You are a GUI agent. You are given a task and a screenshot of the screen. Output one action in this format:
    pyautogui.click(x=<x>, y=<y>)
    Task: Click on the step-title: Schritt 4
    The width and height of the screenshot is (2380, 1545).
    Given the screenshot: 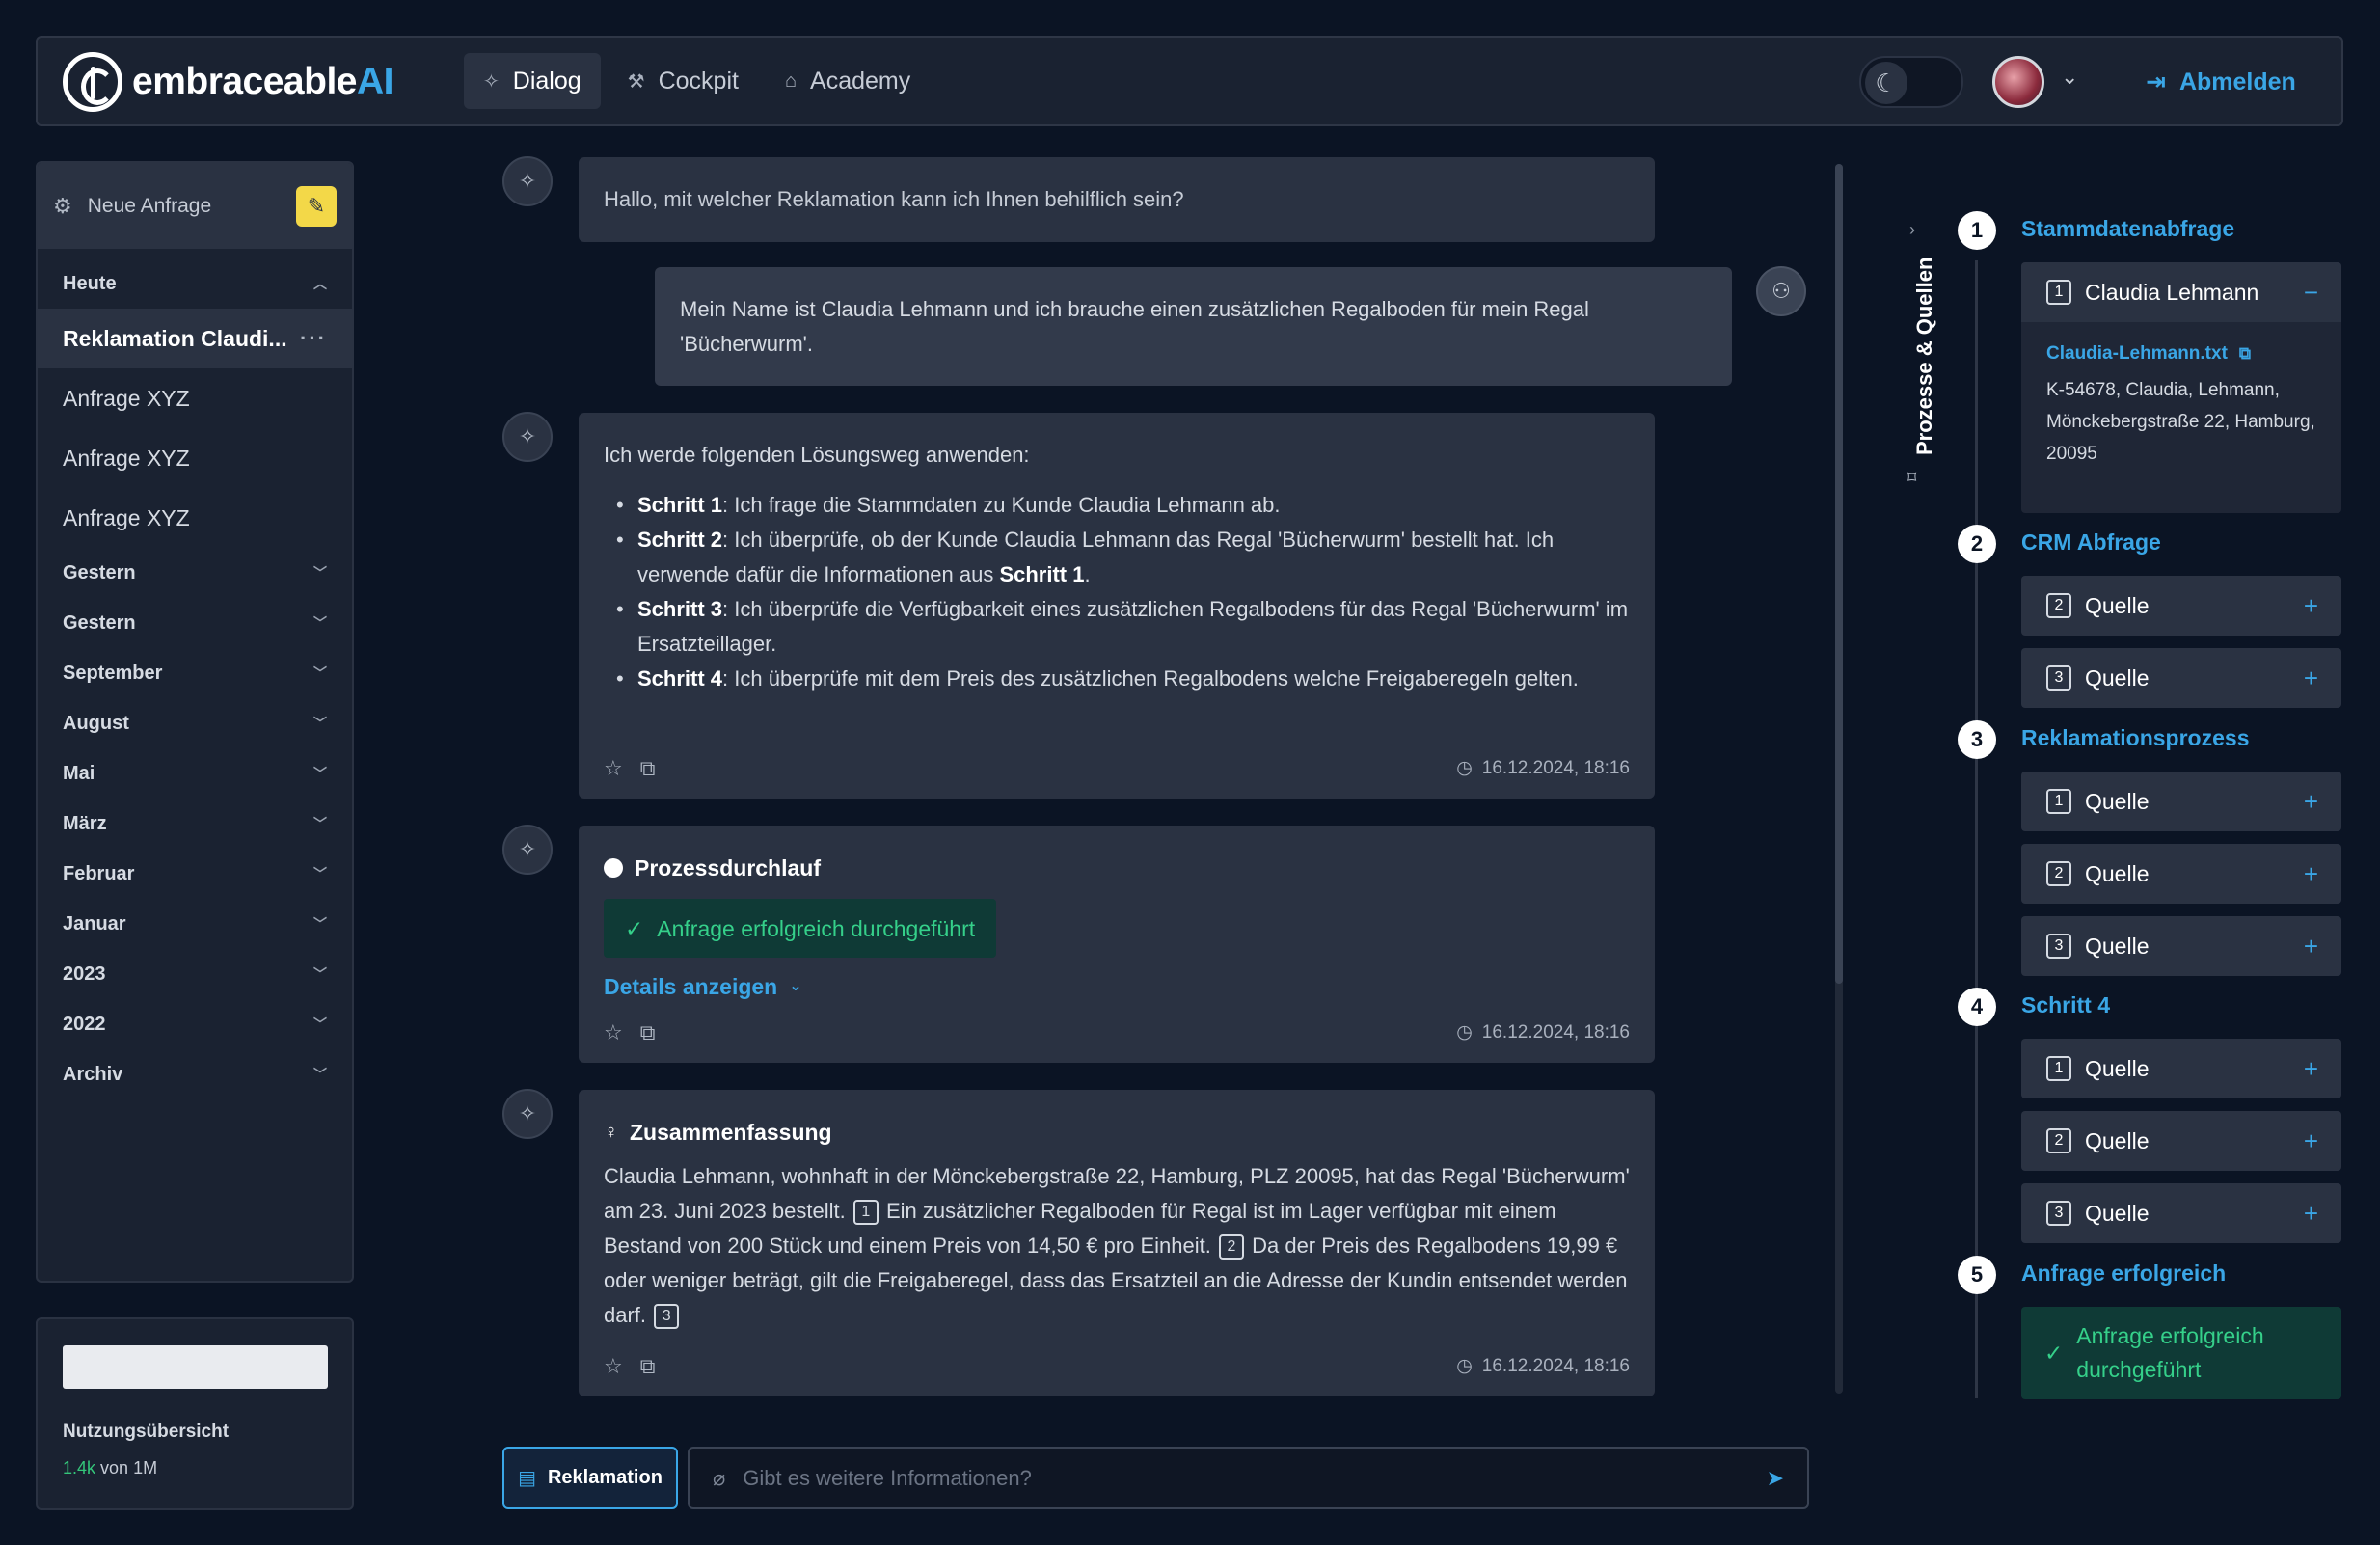 What is the action you would take?
    pyautogui.click(x=2065, y=1005)
    